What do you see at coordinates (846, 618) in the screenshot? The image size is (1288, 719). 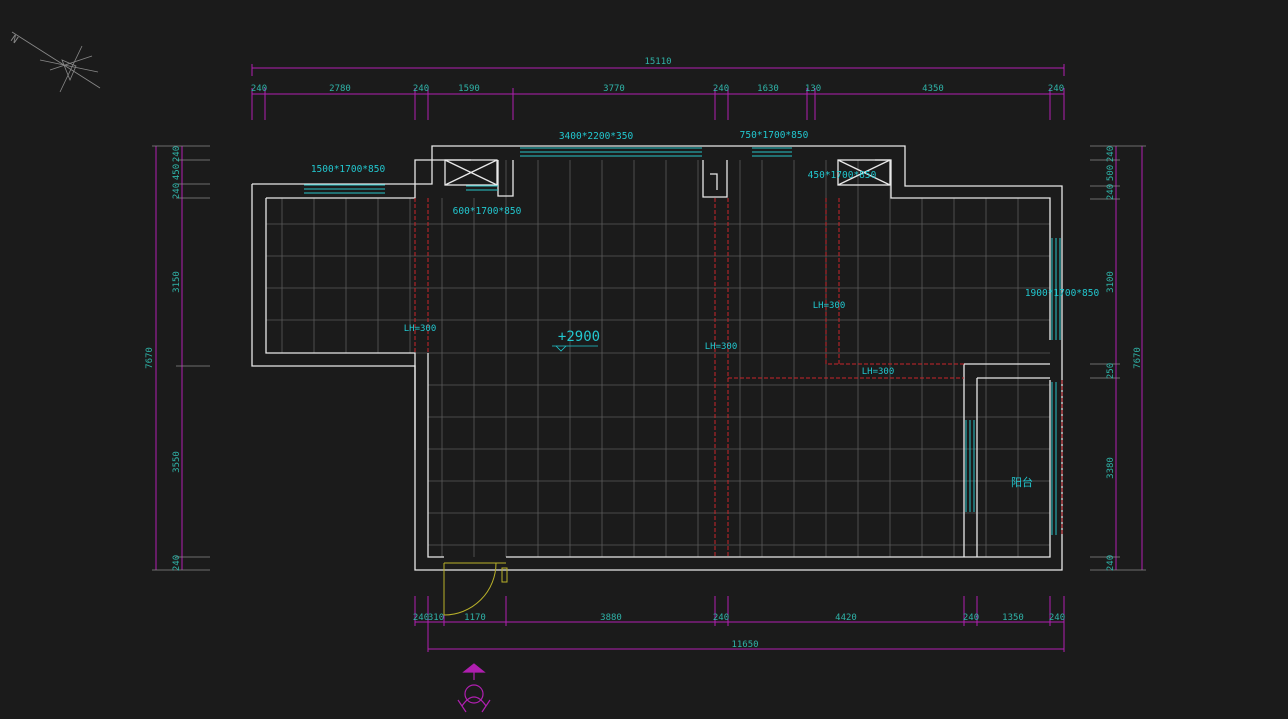 I see `dim-bottom-5: 4420` at bounding box center [846, 618].